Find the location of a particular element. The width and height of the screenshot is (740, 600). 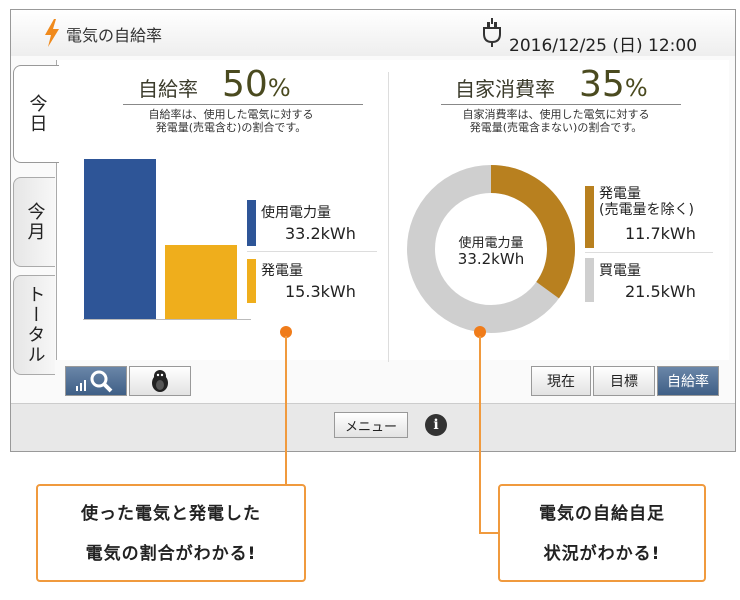

left-callout-line2: 電気の割合がわかる! is located at coordinates (171, 554).